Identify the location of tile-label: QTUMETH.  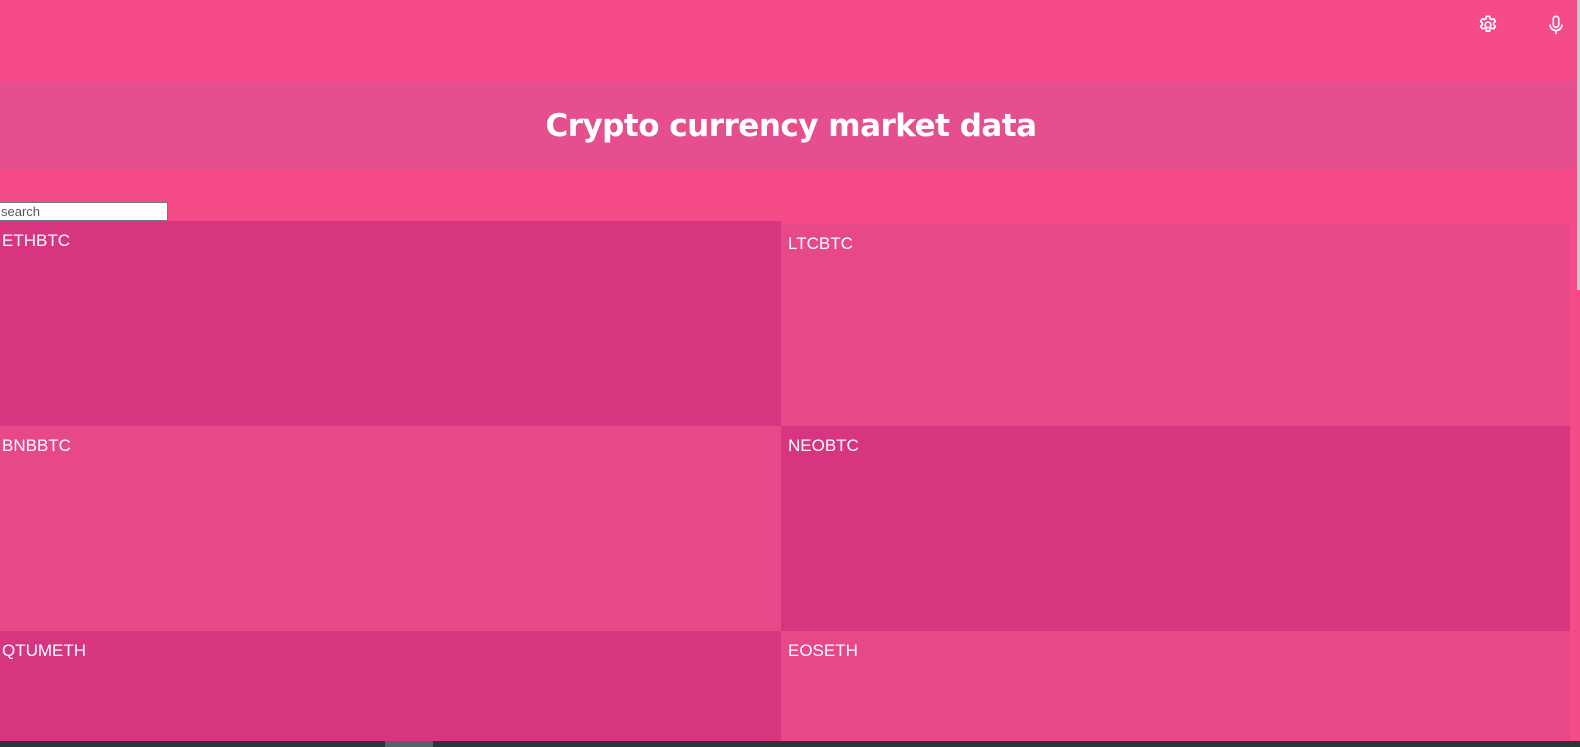
(44, 650).